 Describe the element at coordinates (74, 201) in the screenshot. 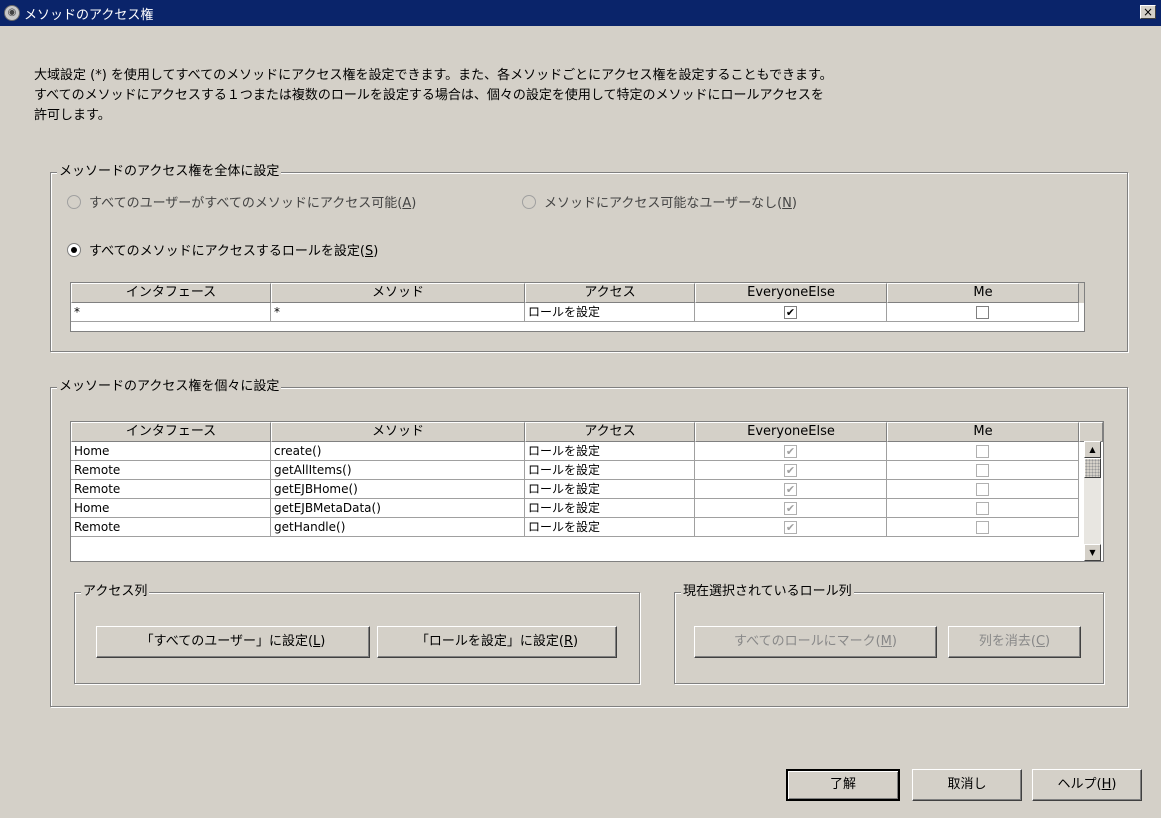

I see `radio-all-users-indicator` at that location.